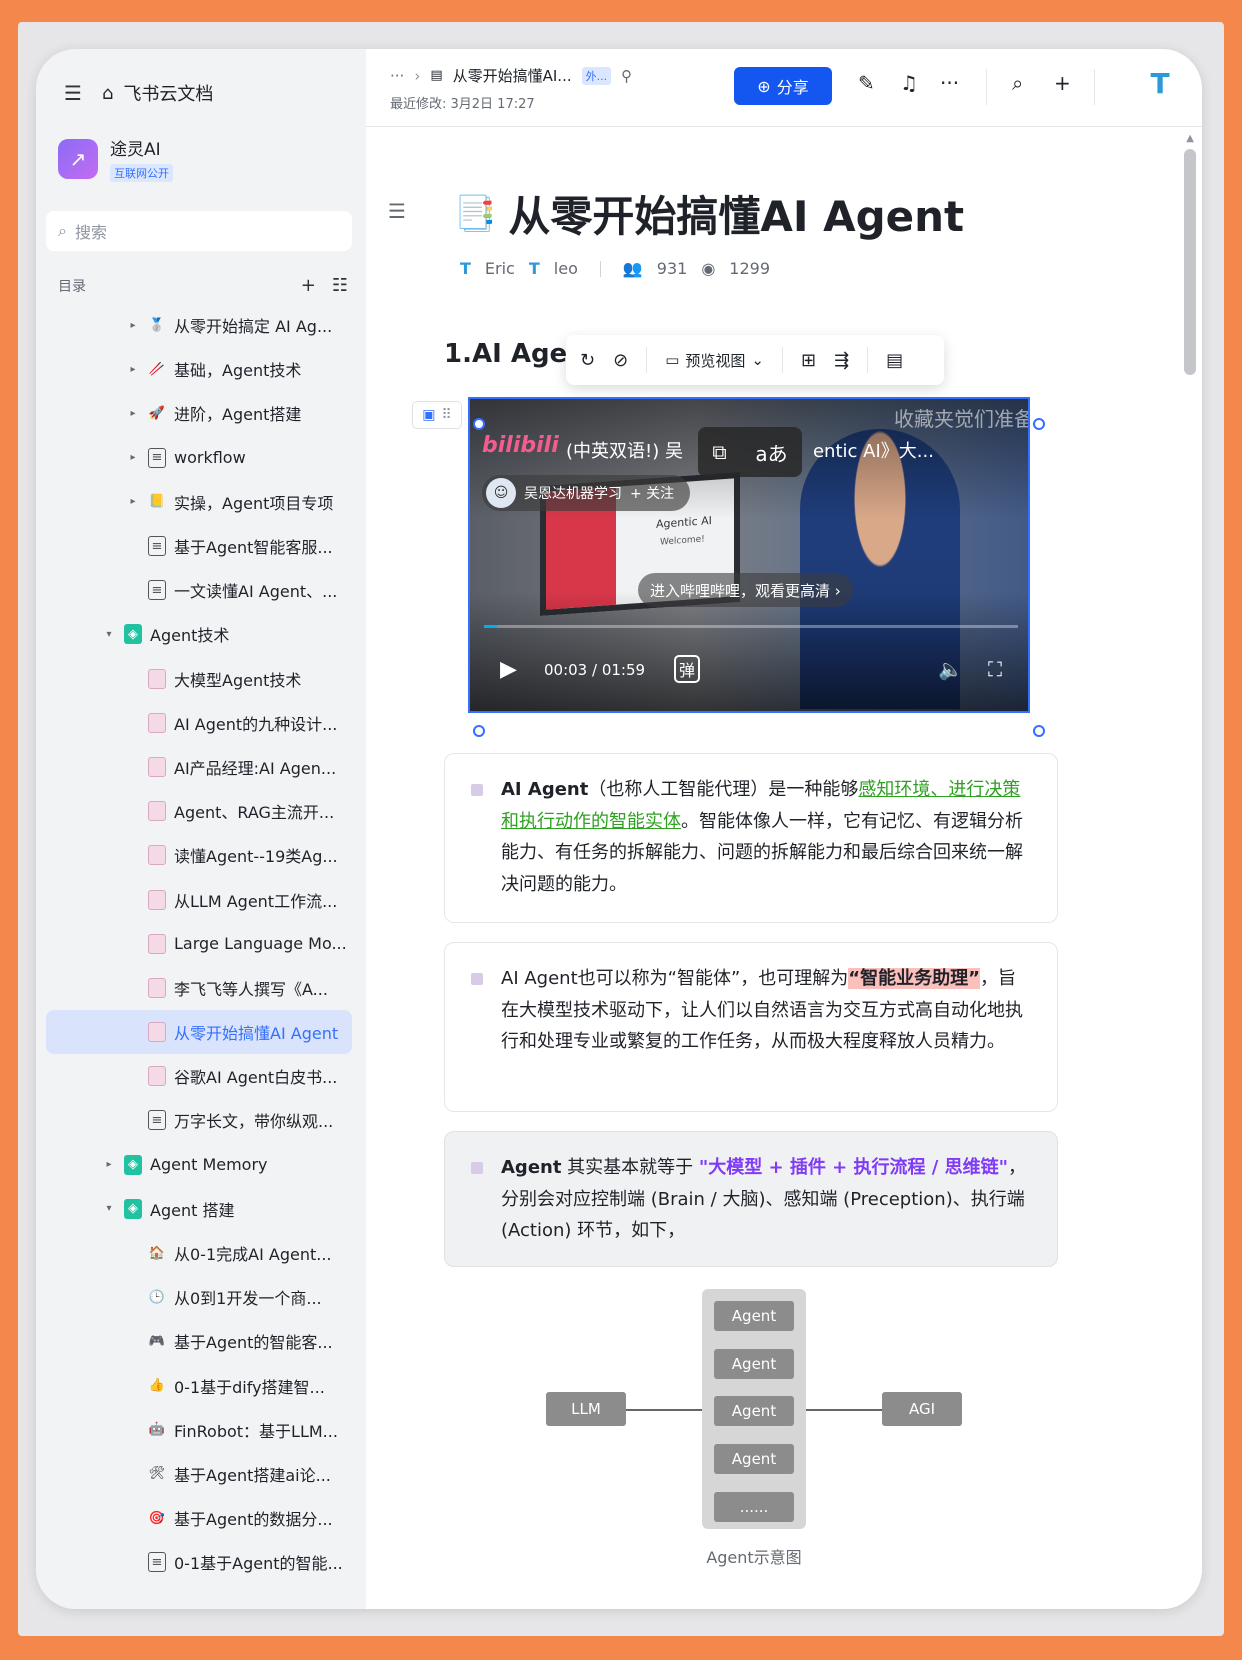 The image size is (1242, 1660). I want to click on block-handle: ▣ ⠿, so click(437, 415).